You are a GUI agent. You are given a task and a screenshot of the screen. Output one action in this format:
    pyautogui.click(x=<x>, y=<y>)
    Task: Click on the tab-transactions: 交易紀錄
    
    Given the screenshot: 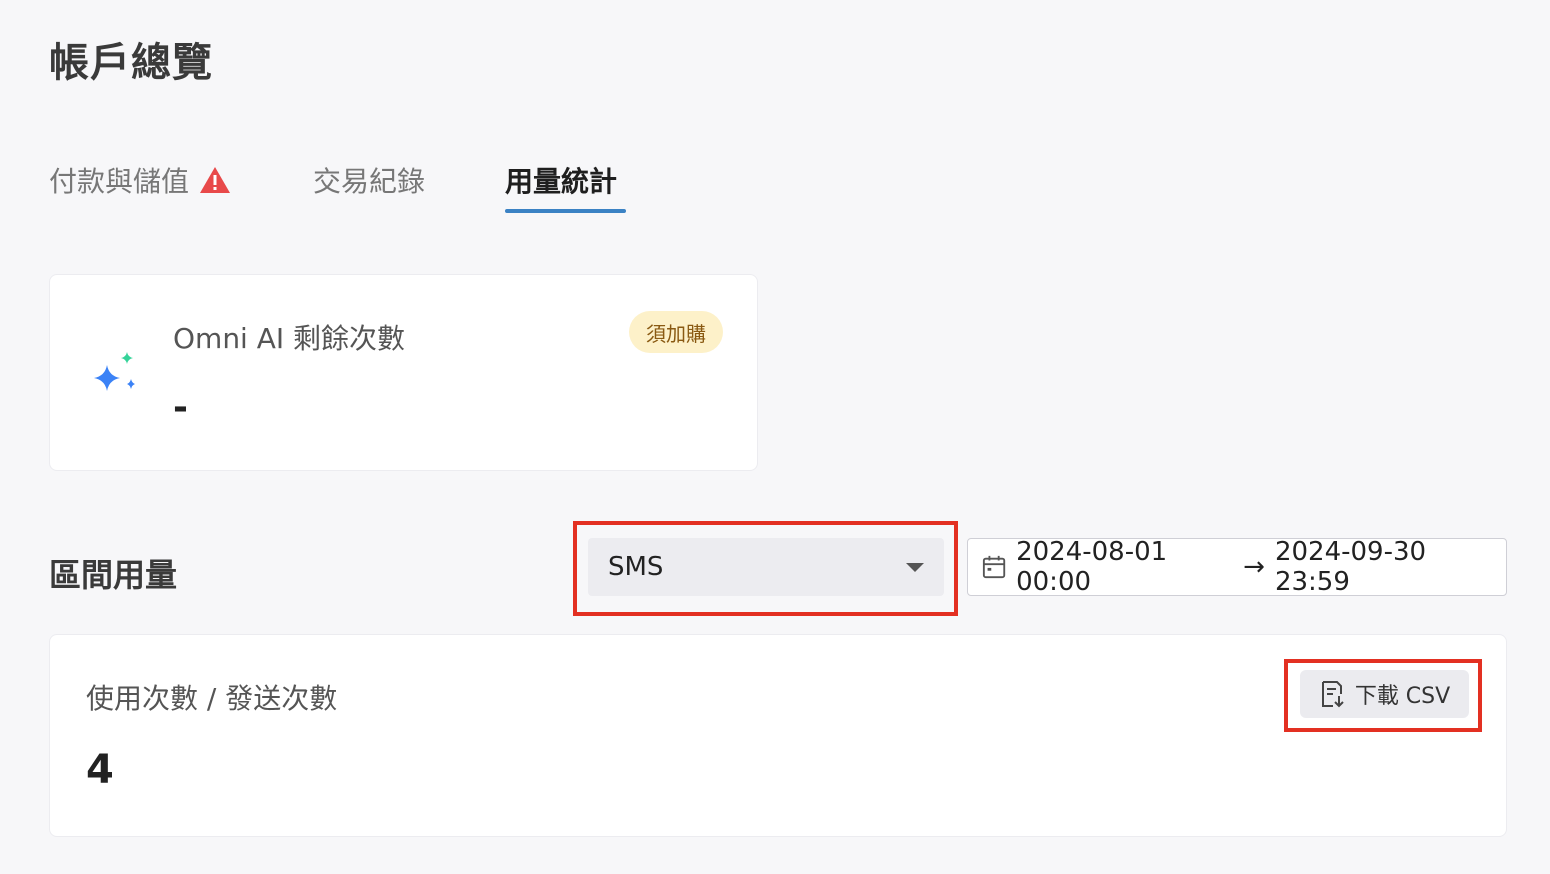 What is the action you would take?
    pyautogui.click(x=369, y=188)
    